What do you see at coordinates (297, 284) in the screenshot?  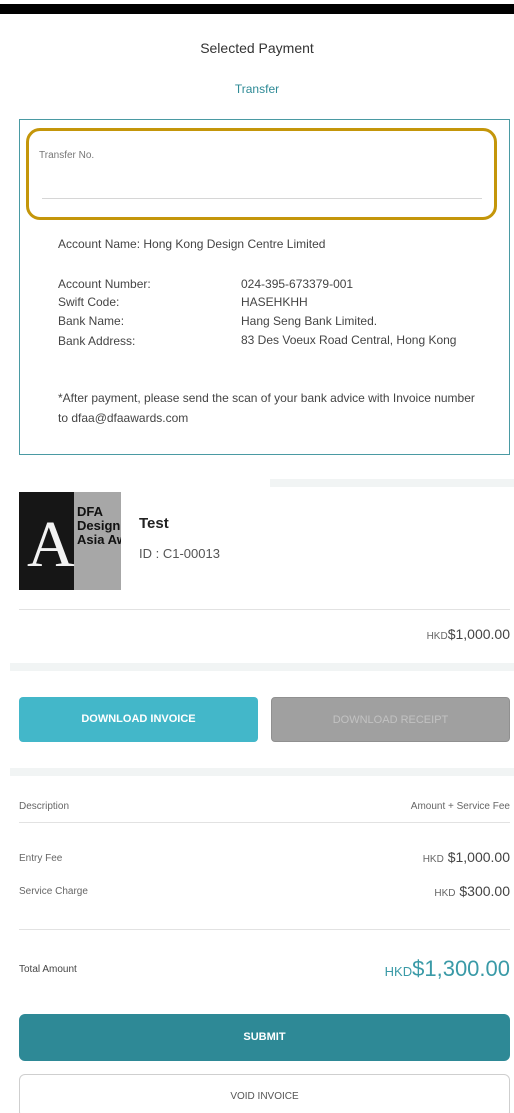 I see `account-number-value: 024-395-673379-001` at bounding box center [297, 284].